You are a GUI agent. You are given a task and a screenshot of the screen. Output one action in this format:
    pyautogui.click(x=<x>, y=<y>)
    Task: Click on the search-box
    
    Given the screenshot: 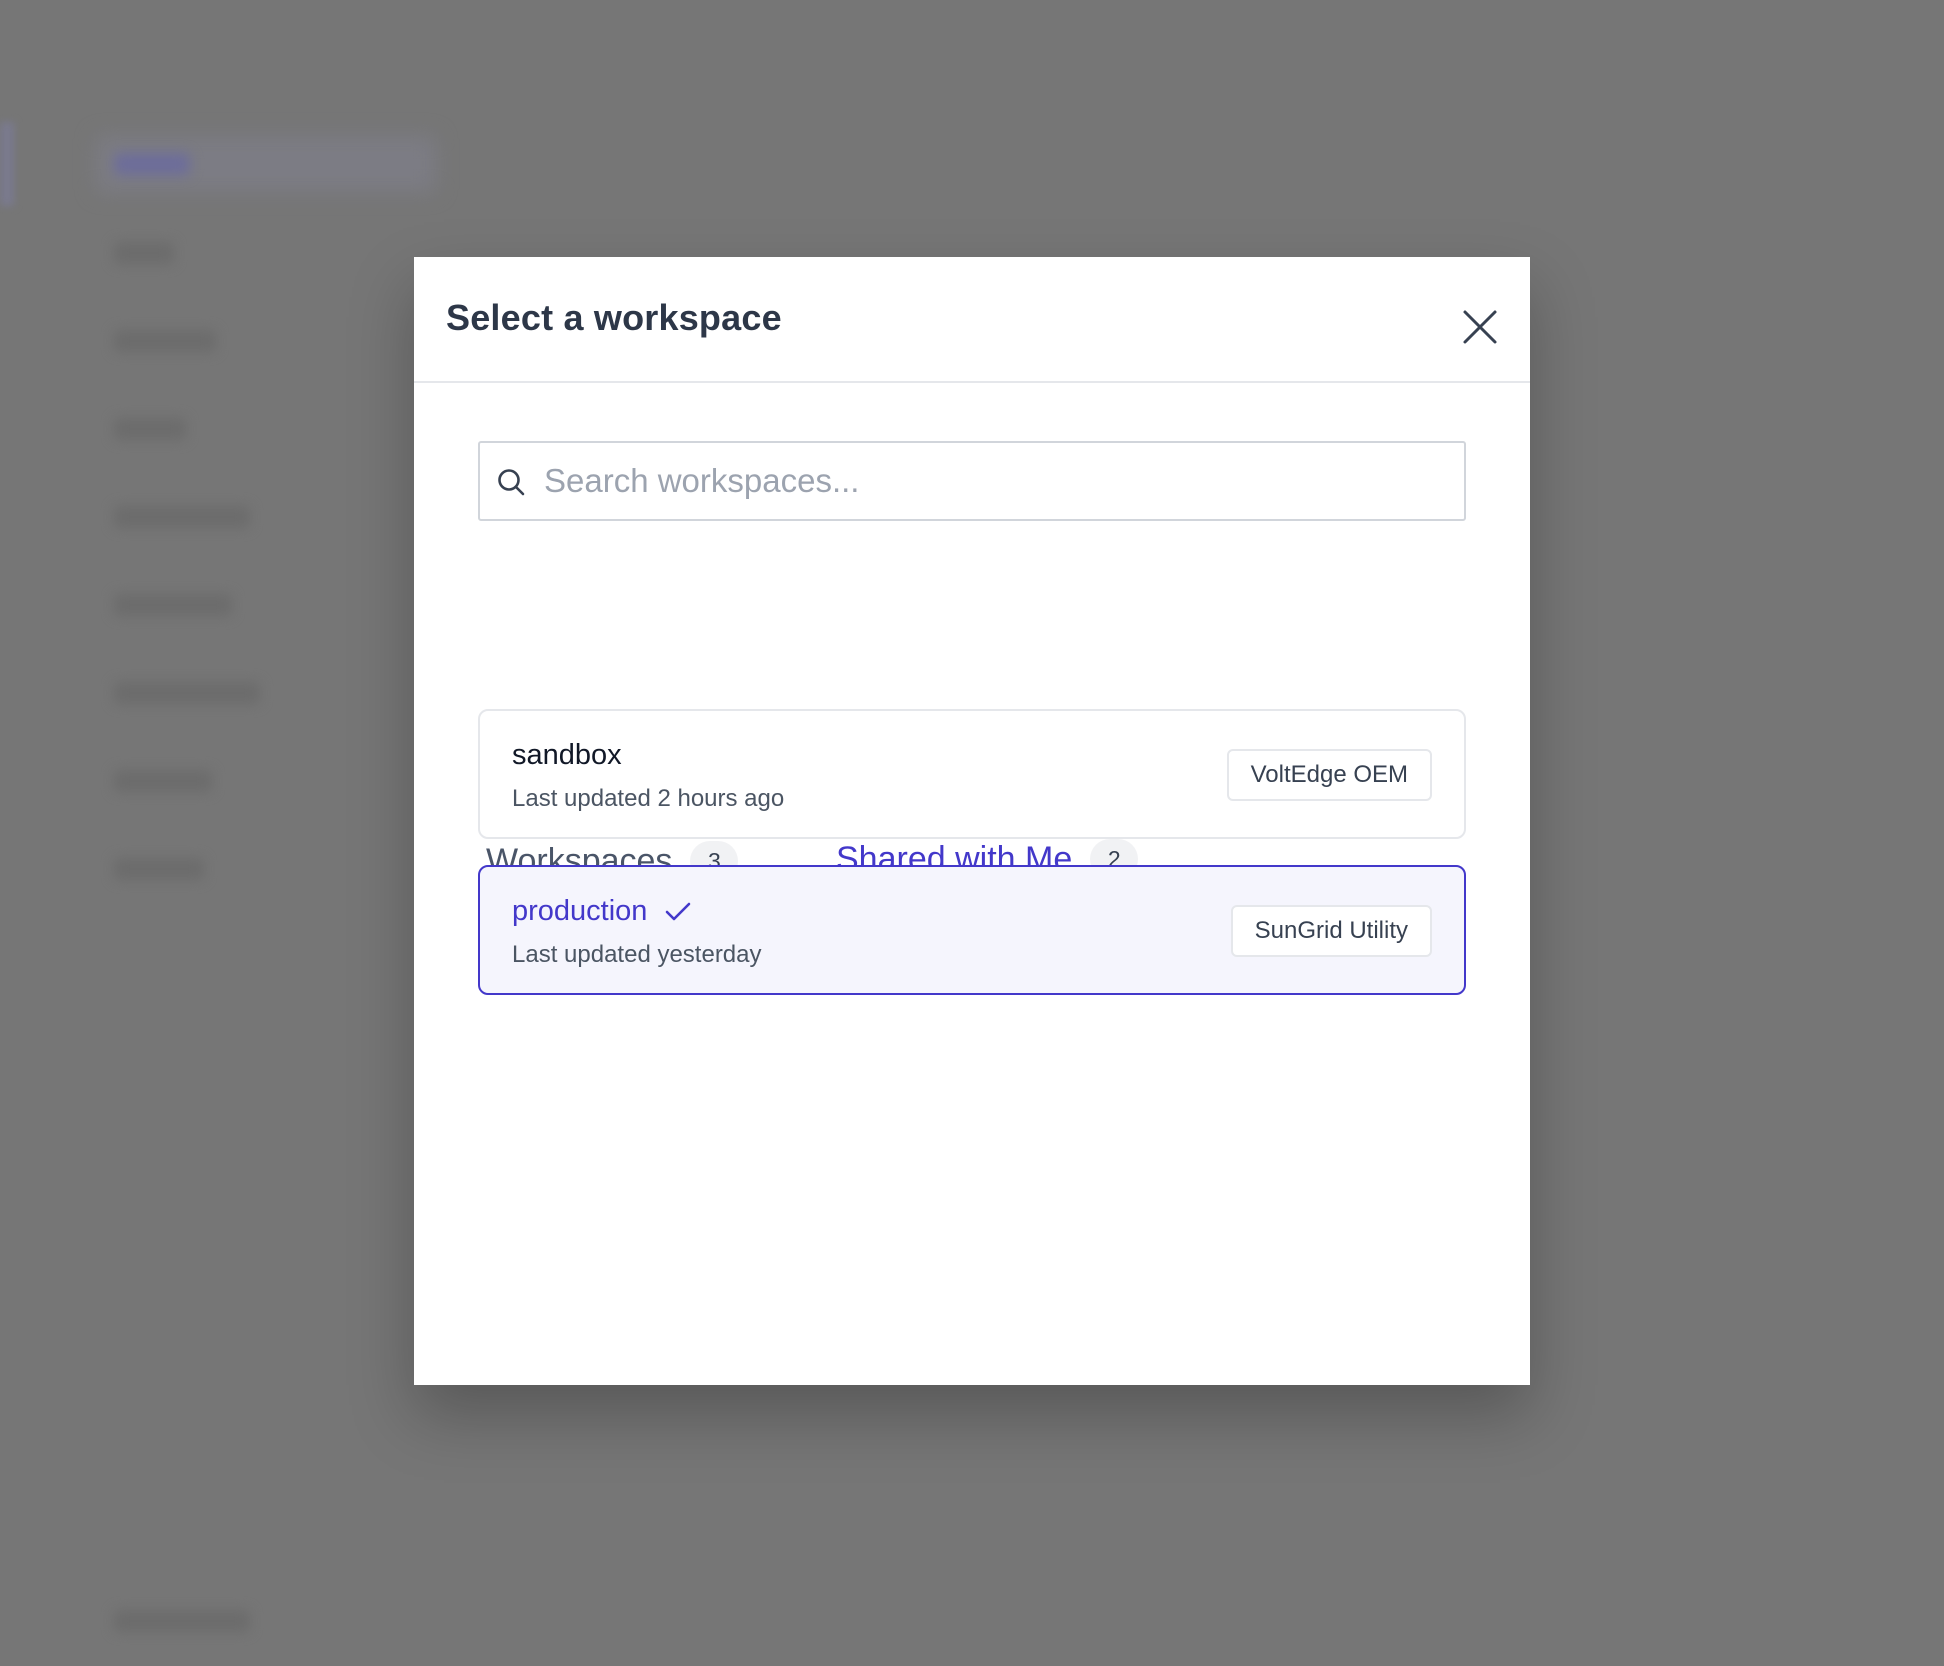 What is the action you would take?
    pyautogui.click(x=972, y=481)
    